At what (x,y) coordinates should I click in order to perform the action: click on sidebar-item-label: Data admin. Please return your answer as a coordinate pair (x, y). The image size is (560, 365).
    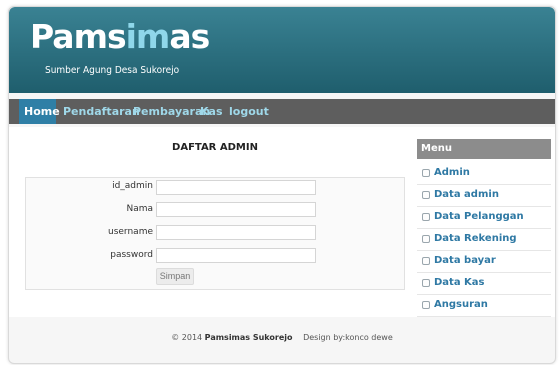
    Looking at the image, I should click on (466, 194).